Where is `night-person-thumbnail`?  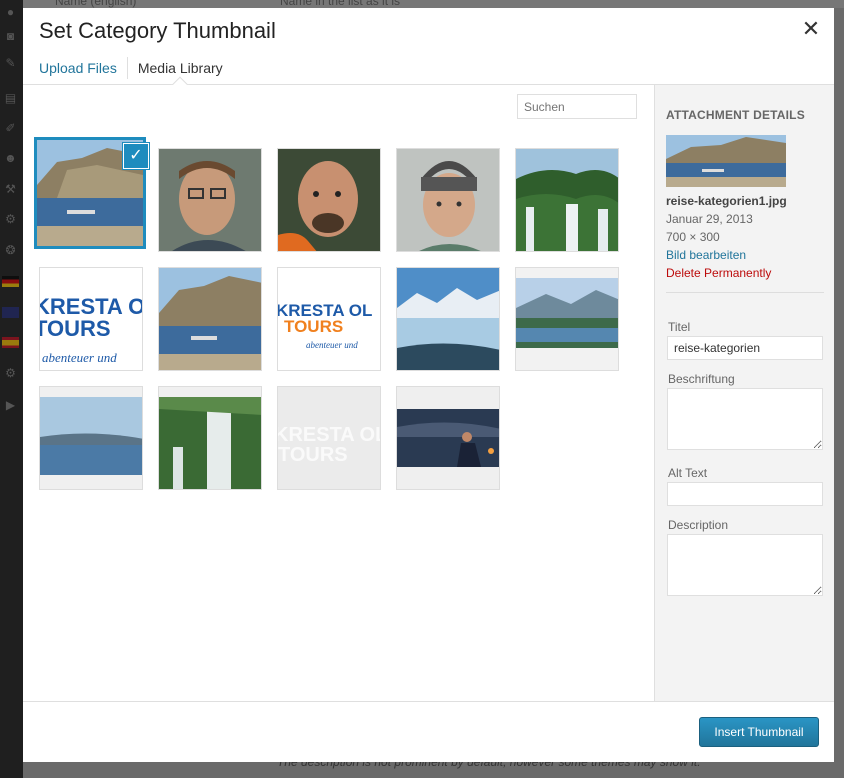
night-person-thumbnail is located at coordinates (448, 438).